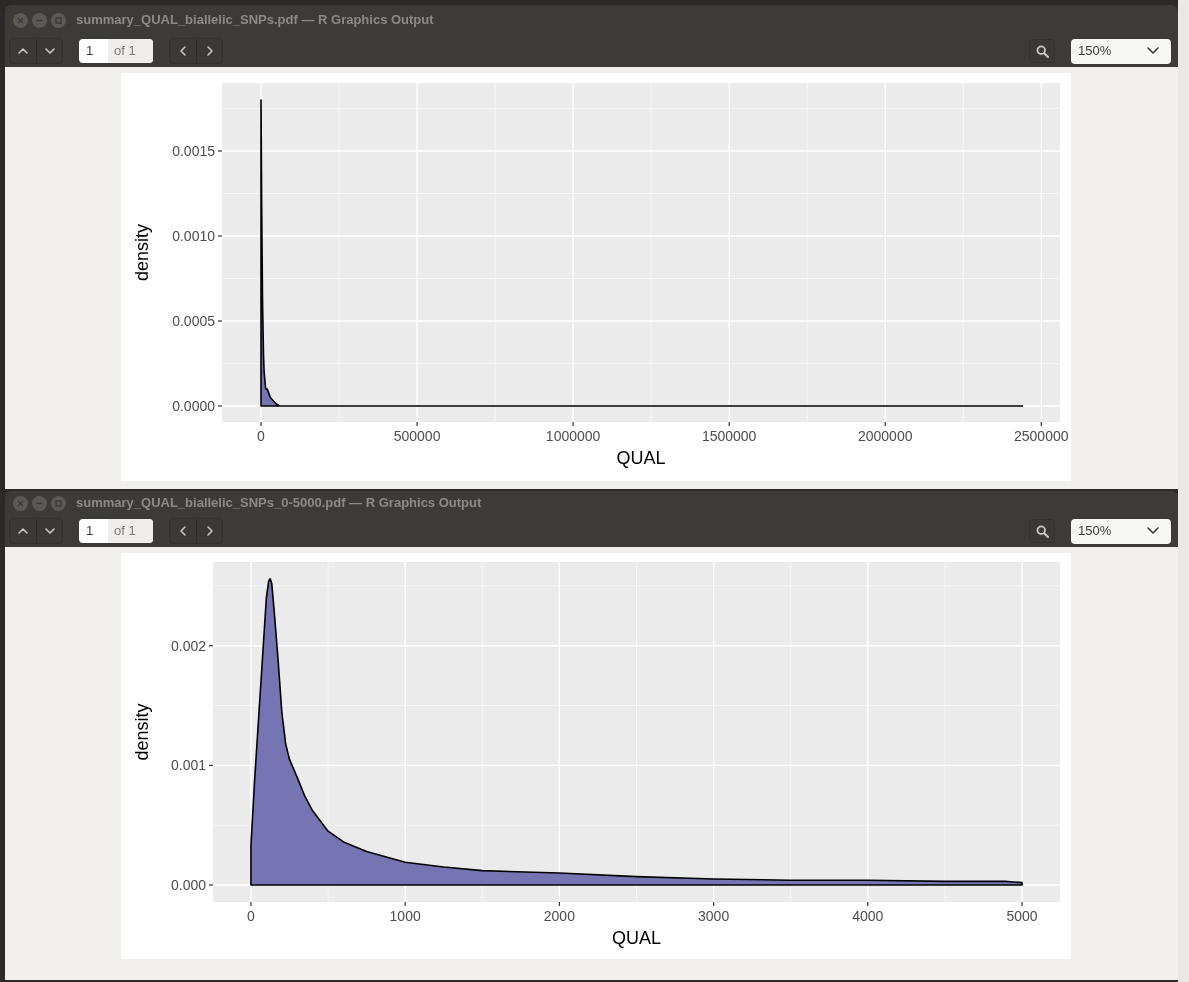 Image resolution: width=1189 pixels, height=982 pixels. I want to click on window-title: summary_QUAL_biallelic_SNPs_0-5000.pdf — R Graphics Output, so click(279, 503).